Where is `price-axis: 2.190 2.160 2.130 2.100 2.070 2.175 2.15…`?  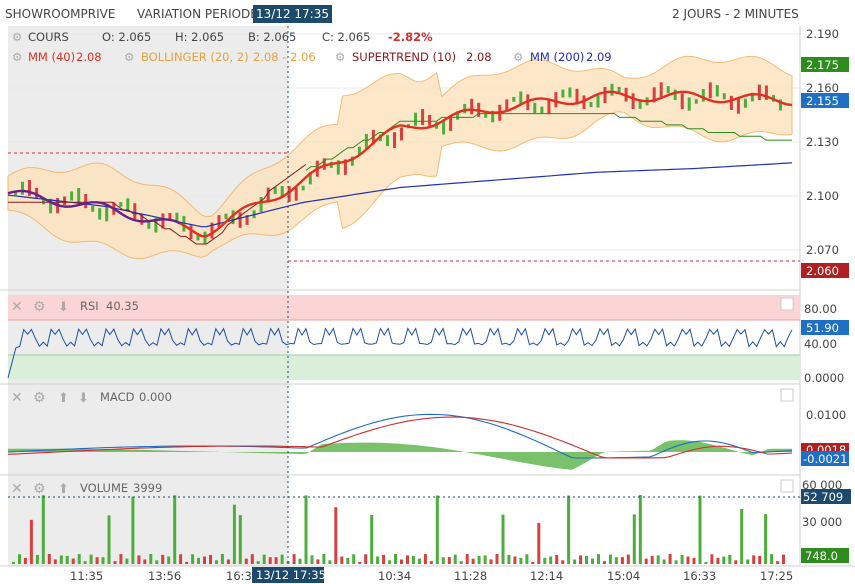
price-axis: 2.190 2.160 2.130 2.100 2.070 2.175 2.15… is located at coordinates (825, 152).